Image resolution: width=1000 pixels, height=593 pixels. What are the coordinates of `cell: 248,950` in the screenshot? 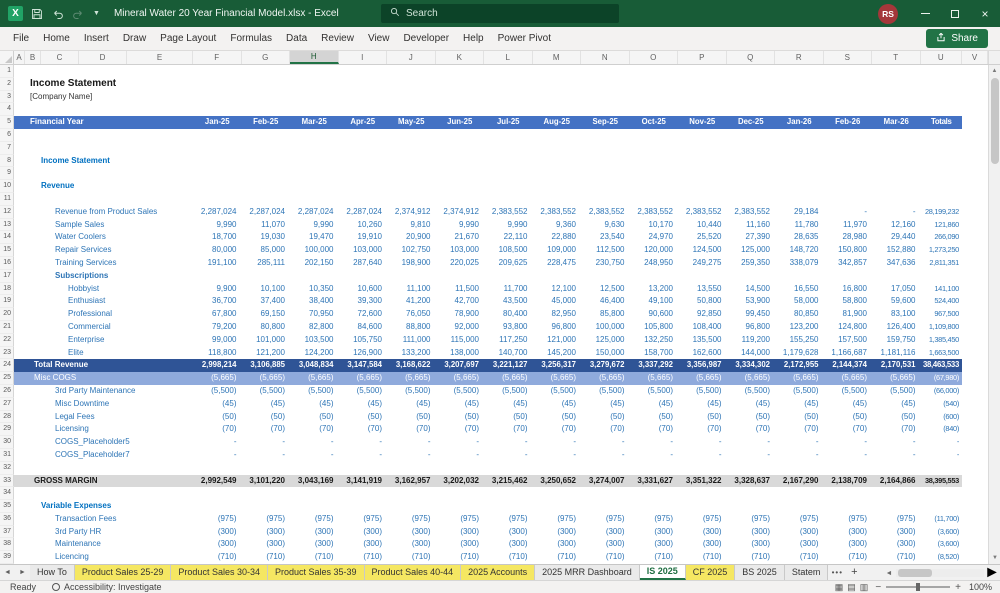 It's located at (654, 263).